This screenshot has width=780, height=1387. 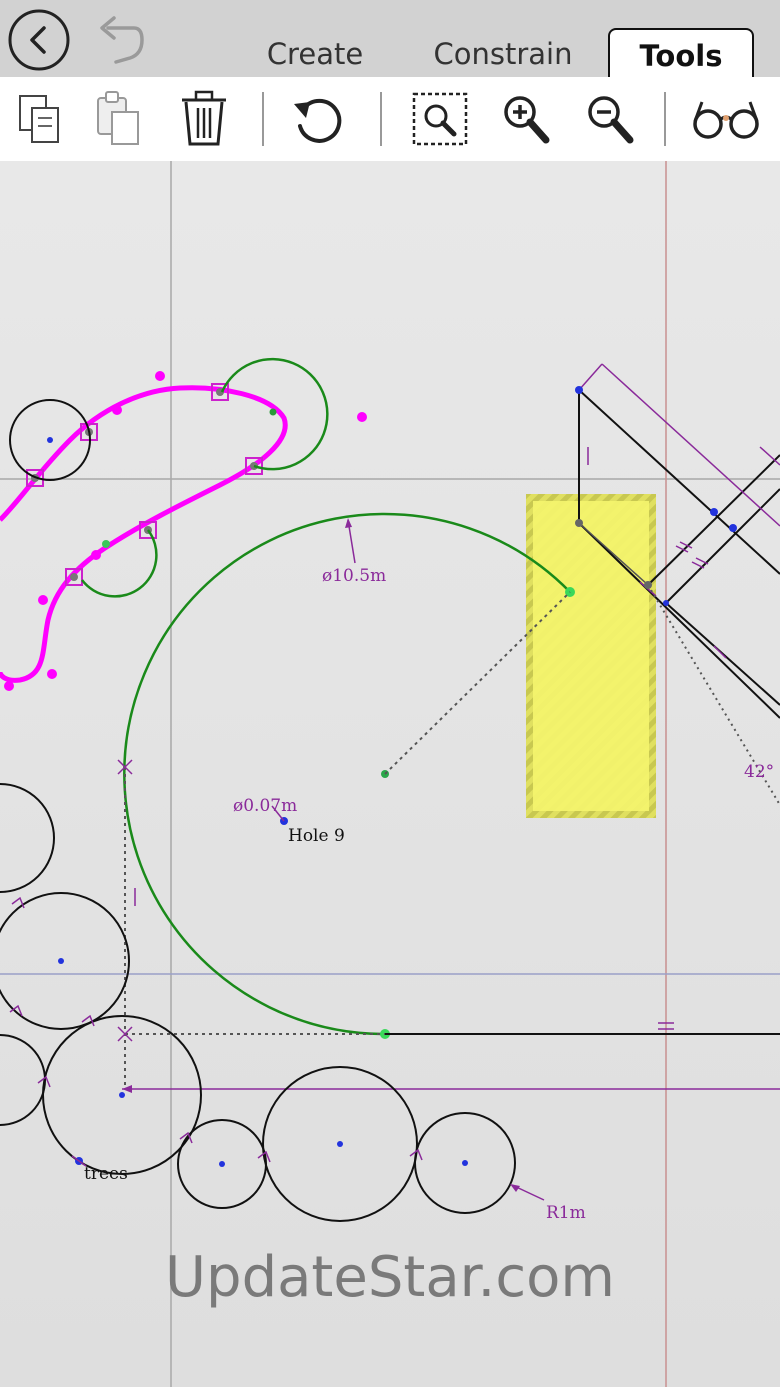 I want to click on angle-label: 42°, so click(x=759, y=772).